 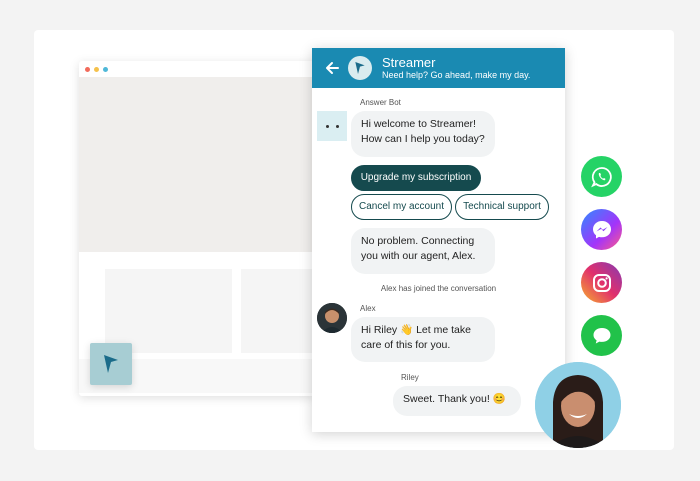 I want to click on maximize-dot, so click(x=105, y=69).